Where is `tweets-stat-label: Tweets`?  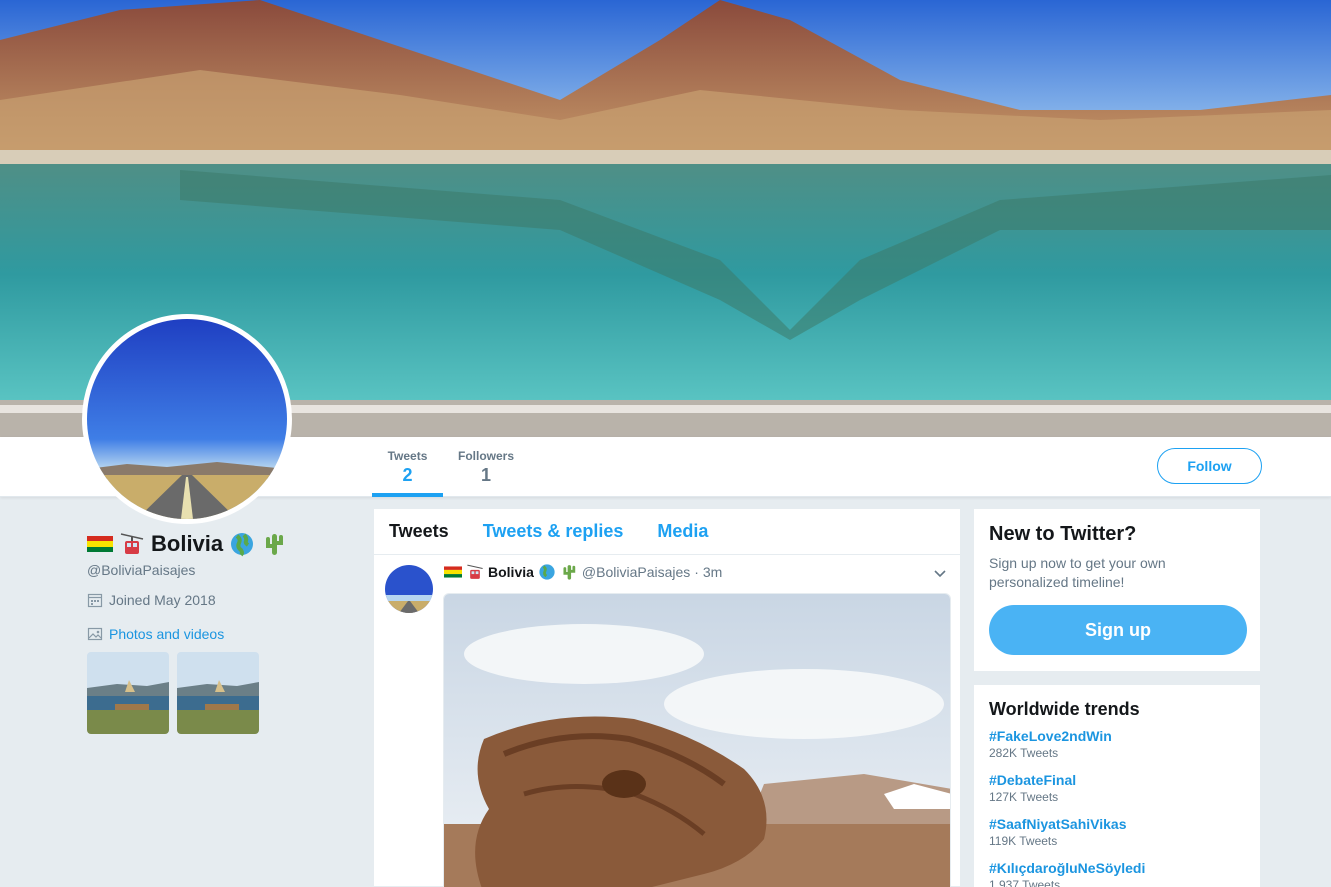
tweets-stat-label: Tweets is located at coordinates (407, 456).